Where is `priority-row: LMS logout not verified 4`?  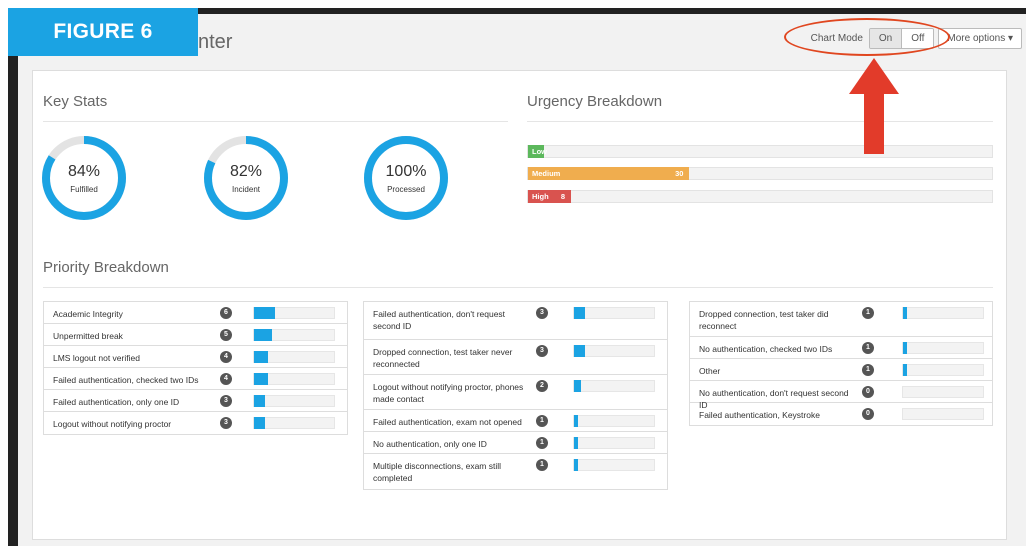 priority-row: LMS logout not verified 4 is located at coordinates (195, 357).